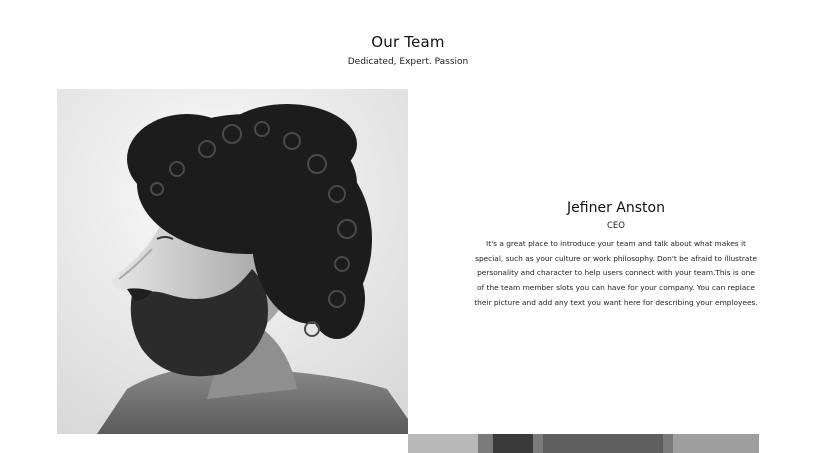  Describe the element at coordinates (583, 443) in the screenshot. I see `next-team-member-photo` at that location.